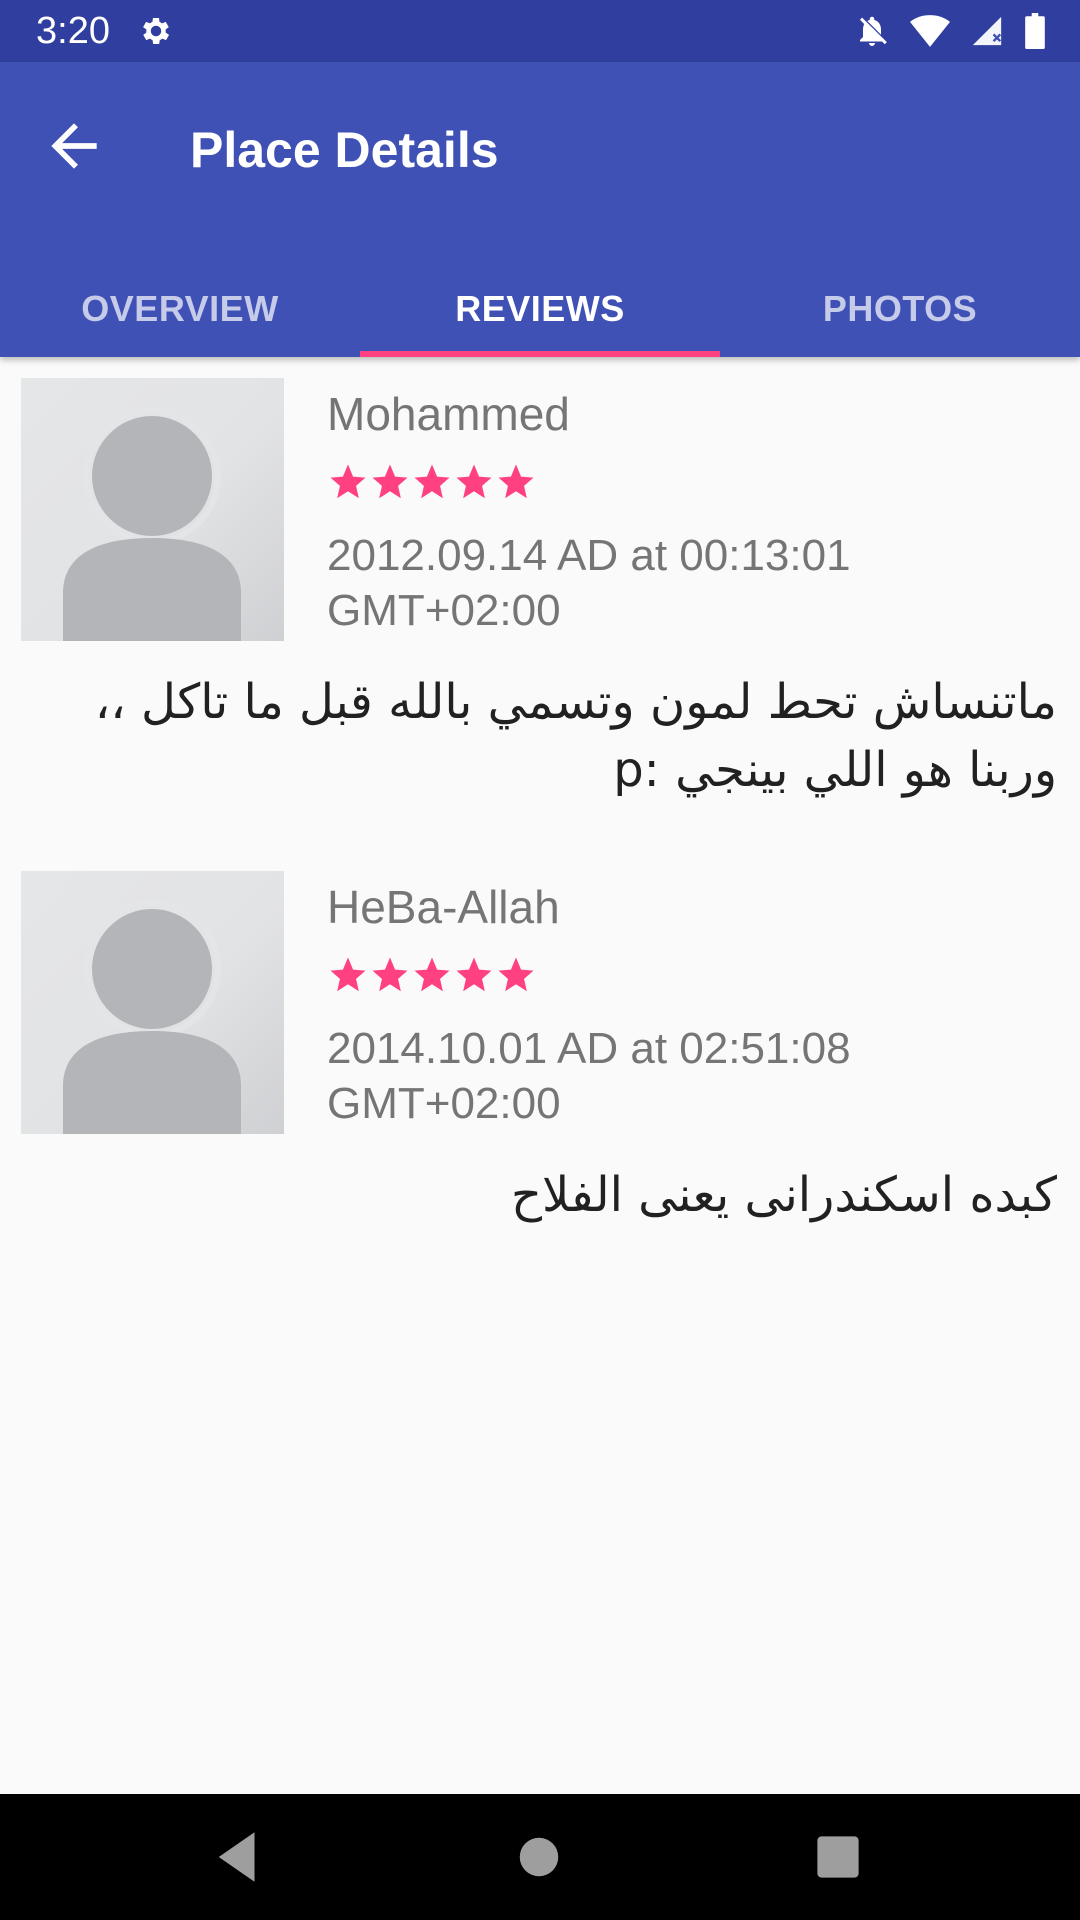 The image size is (1080, 1920). Describe the element at coordinates (589, 583) in the screenshot. I see `review-date: 2012.09.14 AD at 00:13:01 GMT+02:00` at that location.